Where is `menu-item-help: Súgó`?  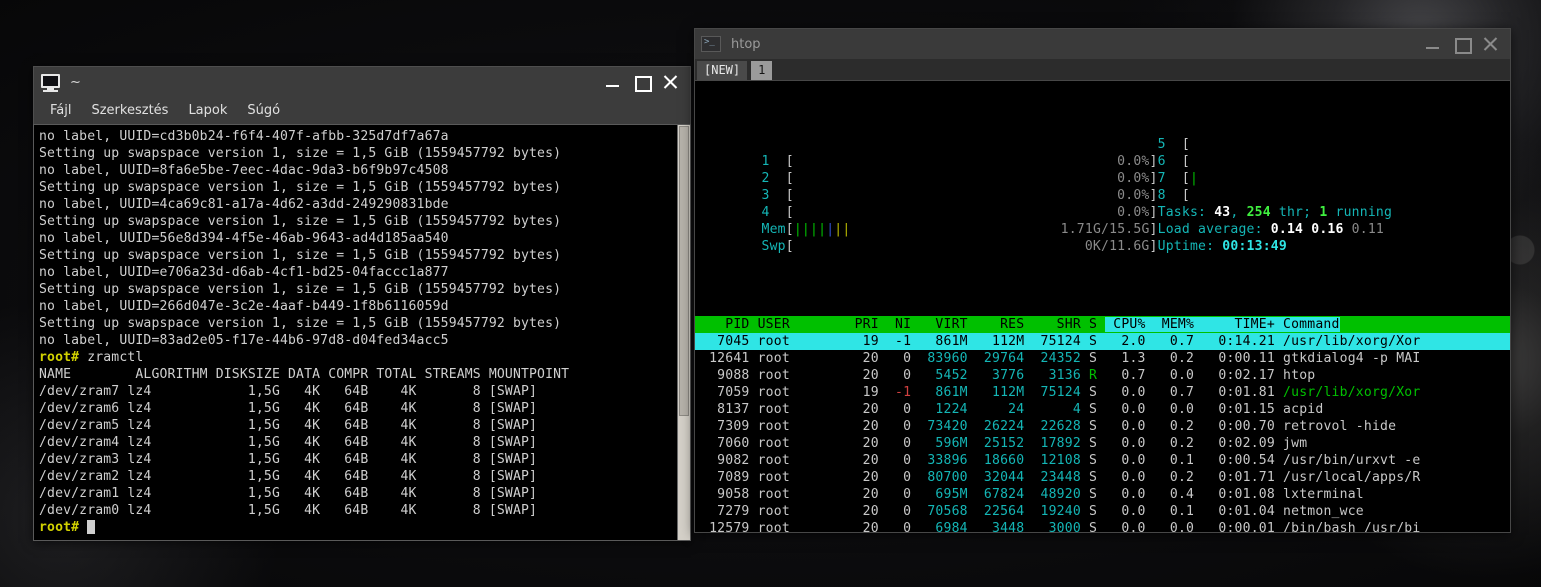
menu-item-help: Súgó is located at coordinates (263, 110).